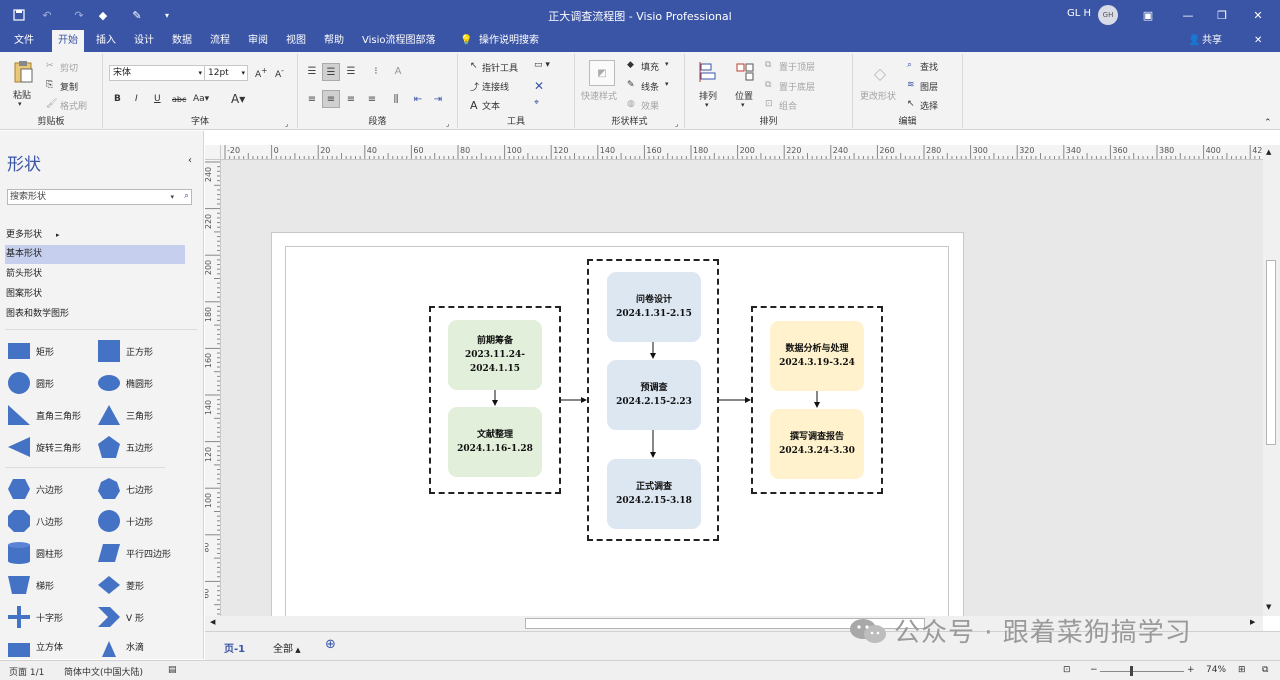 The height and width of the screenshot is (680, 1280). What do you see at coordinates (1216, 670) in the screenshot?
I see `zoom-level: 74%` at bounding box center [1216, 670].